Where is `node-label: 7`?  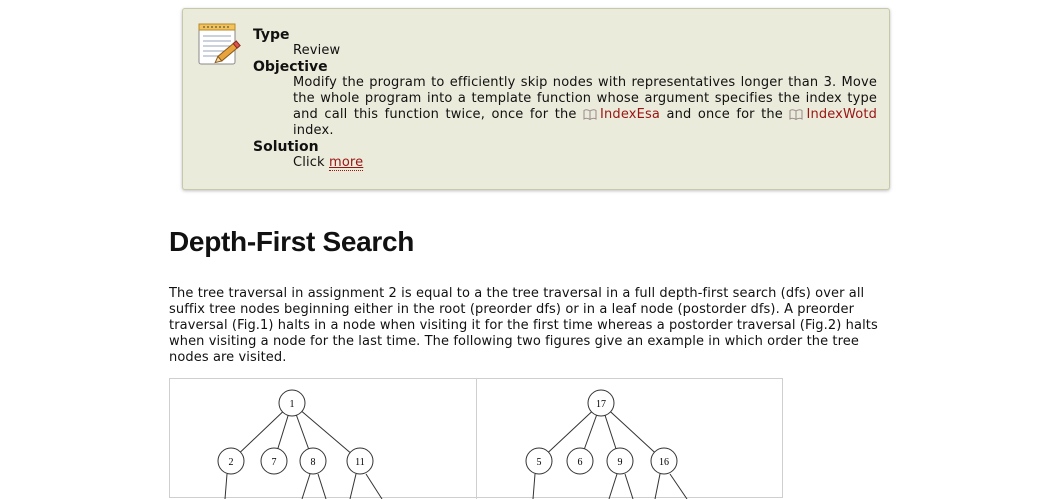
node-label: 7 is located at coordinates (274, 462).